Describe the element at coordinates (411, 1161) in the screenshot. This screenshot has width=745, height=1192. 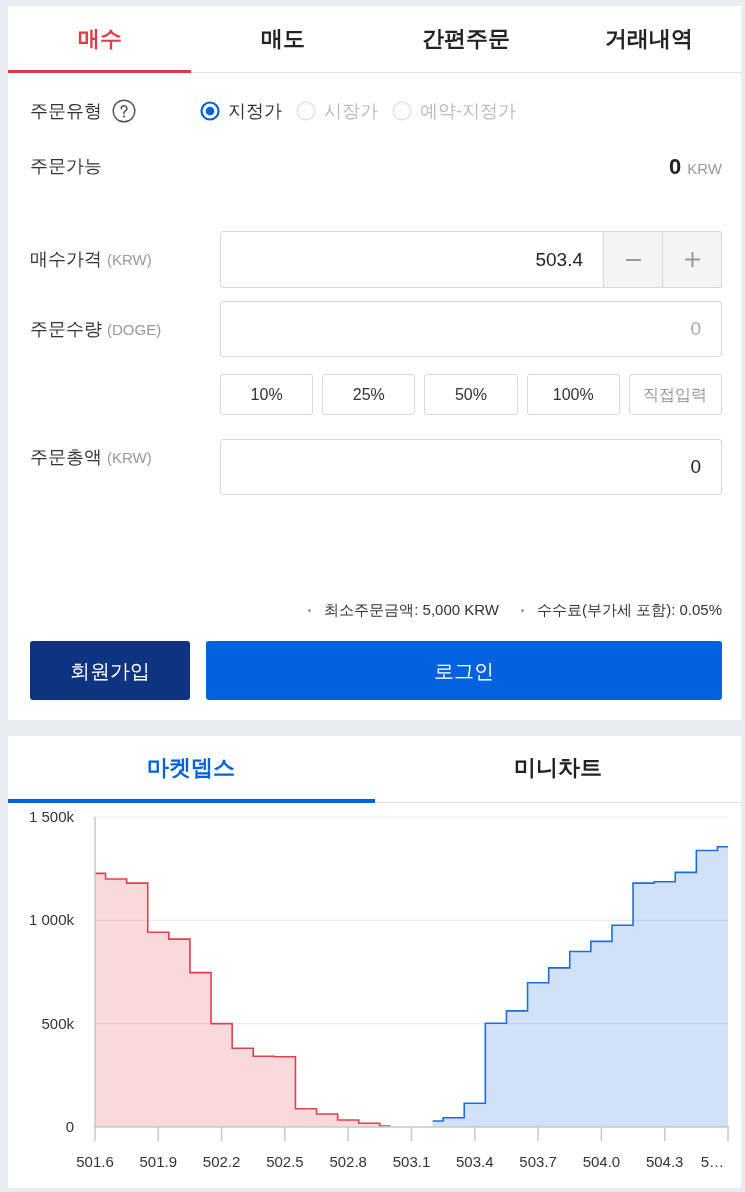
I see `x-axis-label: 503.1` at that location.